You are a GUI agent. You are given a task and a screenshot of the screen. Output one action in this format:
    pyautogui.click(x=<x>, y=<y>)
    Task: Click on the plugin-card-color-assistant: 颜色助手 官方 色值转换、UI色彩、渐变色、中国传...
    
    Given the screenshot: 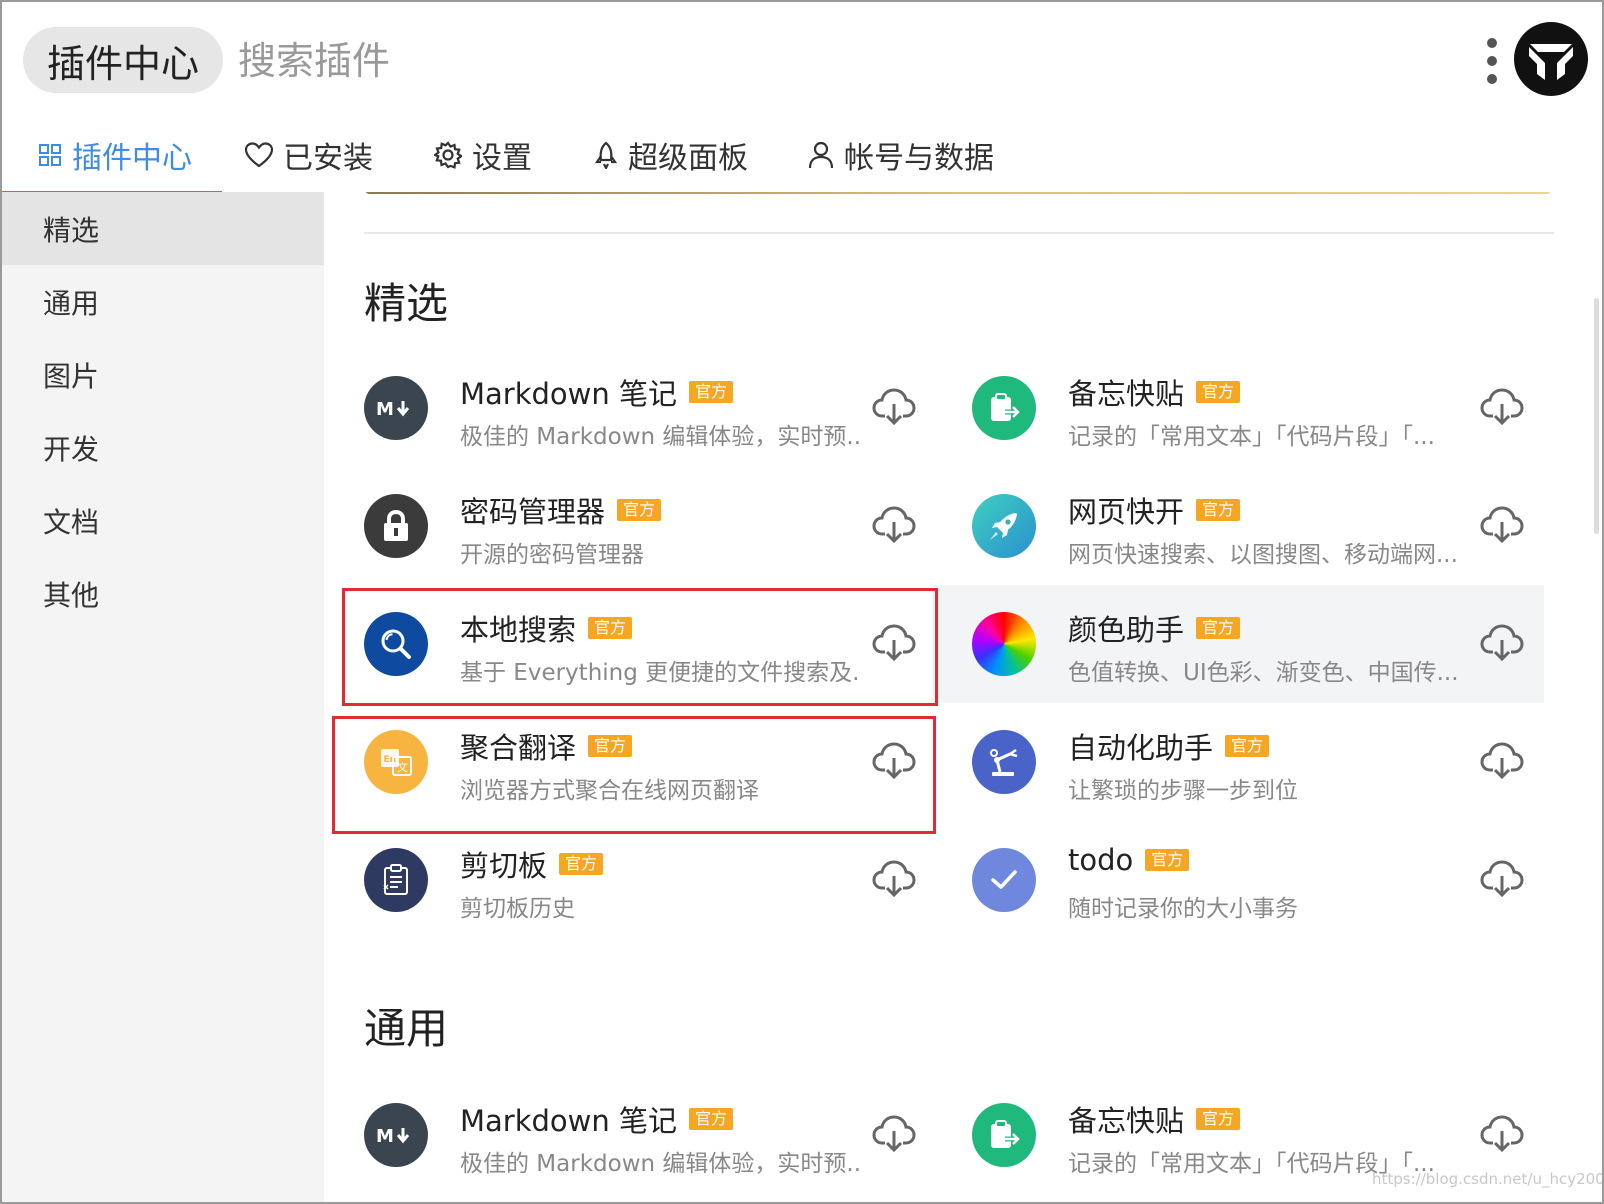 What is the action you would take?
    pyautogui.click(x=1238, y=644)
    